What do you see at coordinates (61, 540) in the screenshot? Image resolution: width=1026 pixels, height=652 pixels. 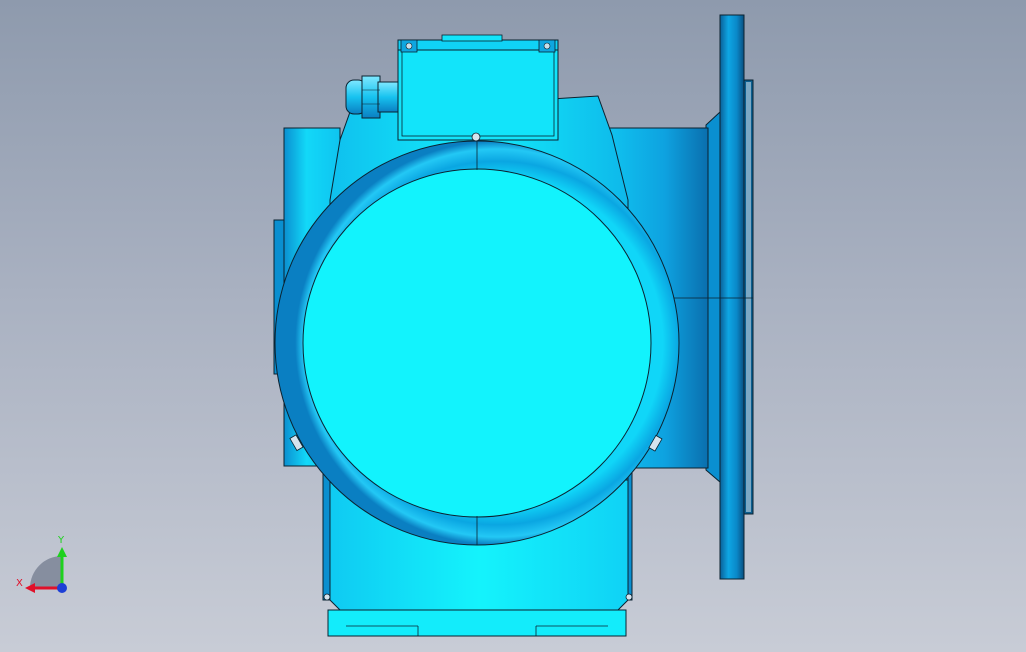 I see `y-axis-label: Y` at bounding box center [61, 540].